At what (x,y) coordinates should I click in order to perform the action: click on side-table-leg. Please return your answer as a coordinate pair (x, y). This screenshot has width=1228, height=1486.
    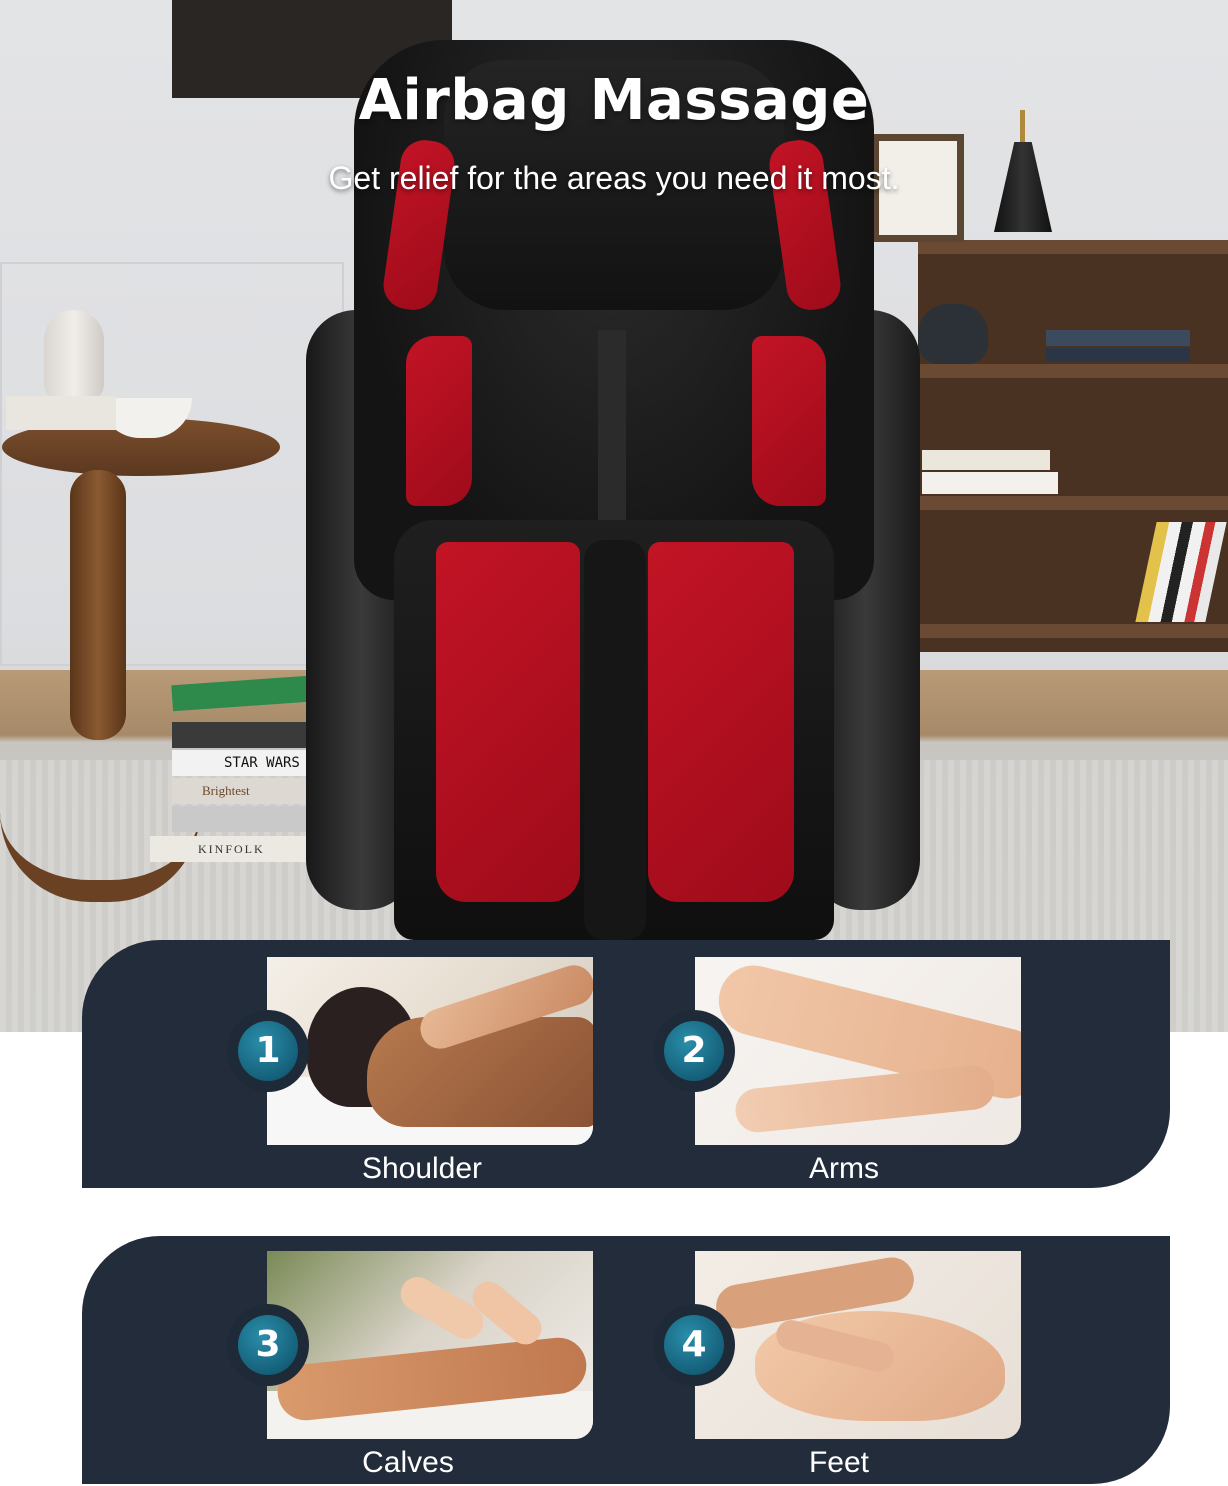
    Looking at the image, I should click on (98, 605).